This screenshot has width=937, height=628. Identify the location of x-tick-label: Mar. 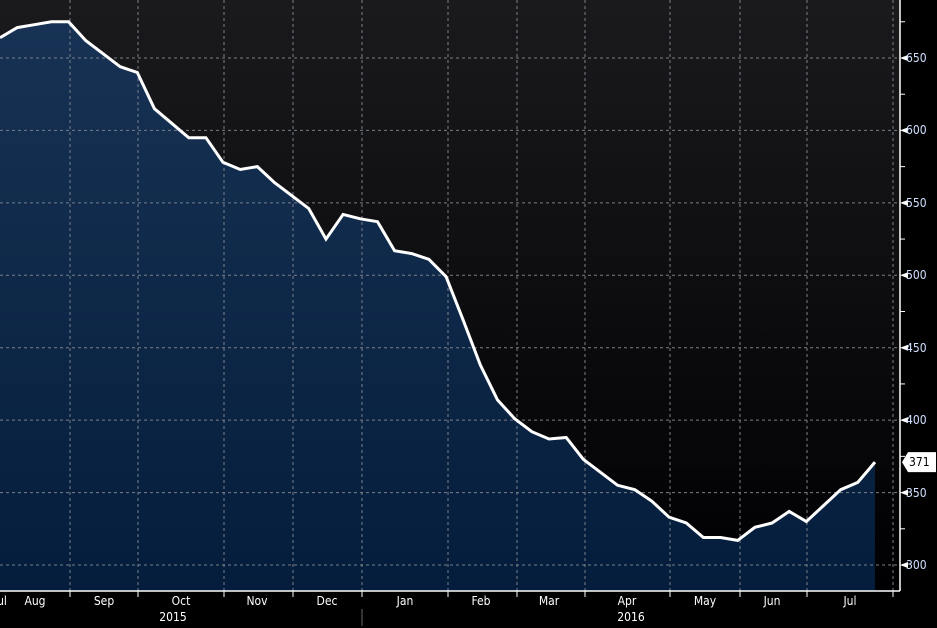
(549, 601).